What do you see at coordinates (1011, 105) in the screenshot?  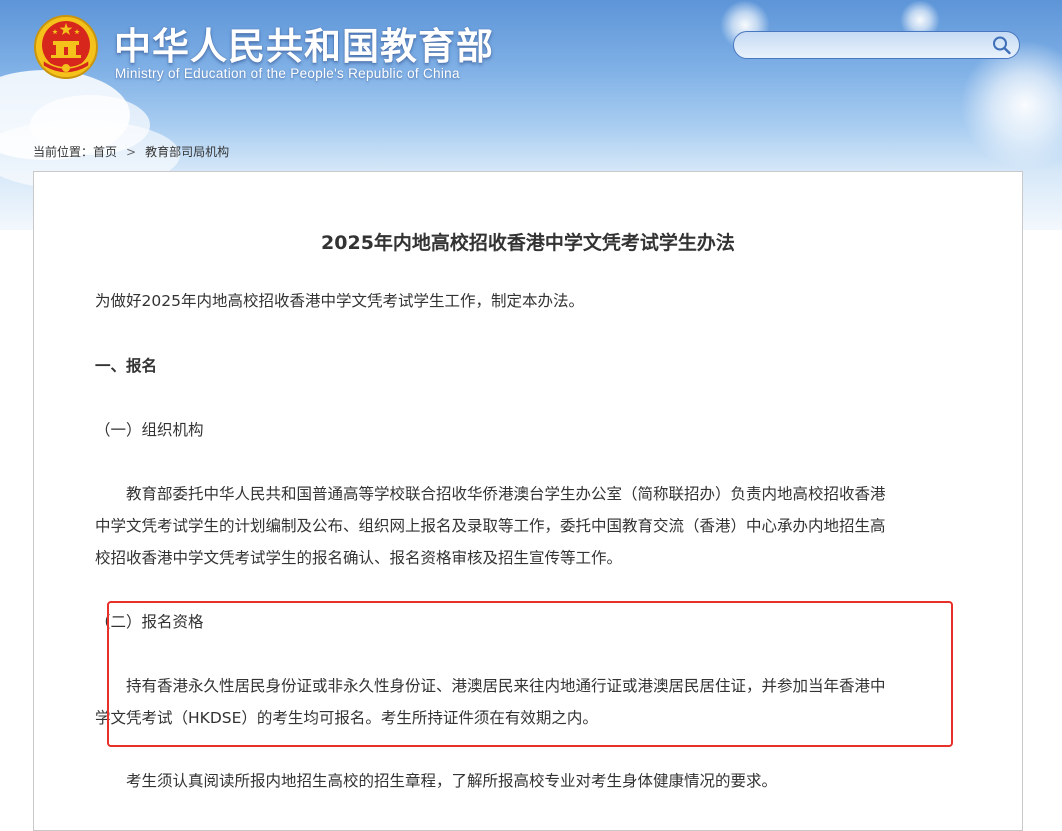 I see `dandelion-decoration` at bounding box center [1011, 105].